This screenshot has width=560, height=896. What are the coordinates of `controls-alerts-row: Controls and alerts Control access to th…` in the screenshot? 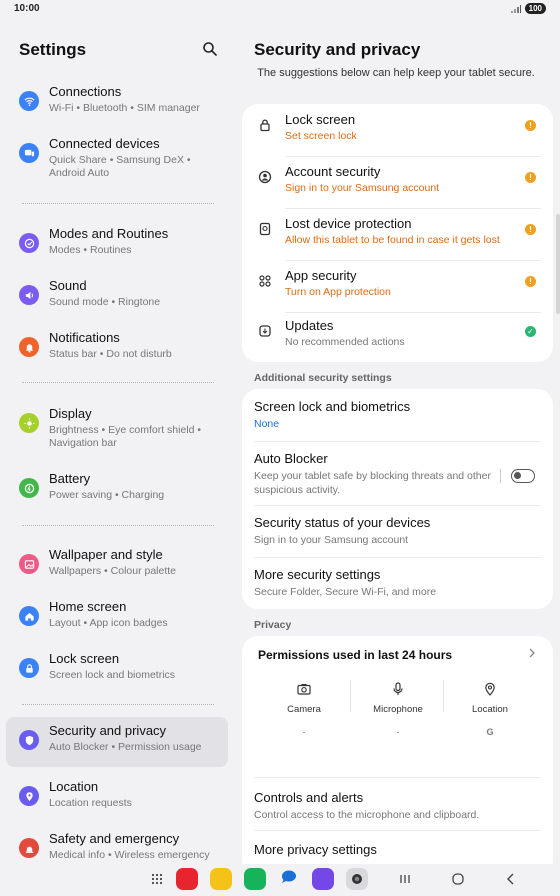 It's located at (397, 805).